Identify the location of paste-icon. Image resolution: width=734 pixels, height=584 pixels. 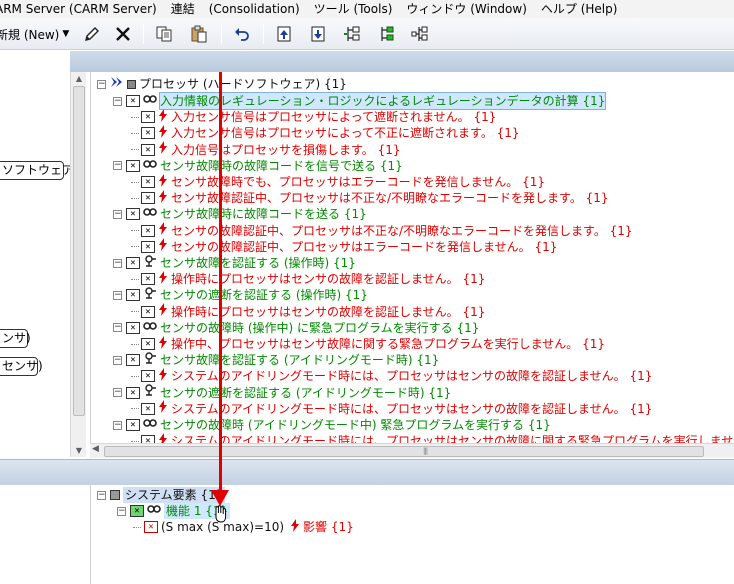
(199, 34).